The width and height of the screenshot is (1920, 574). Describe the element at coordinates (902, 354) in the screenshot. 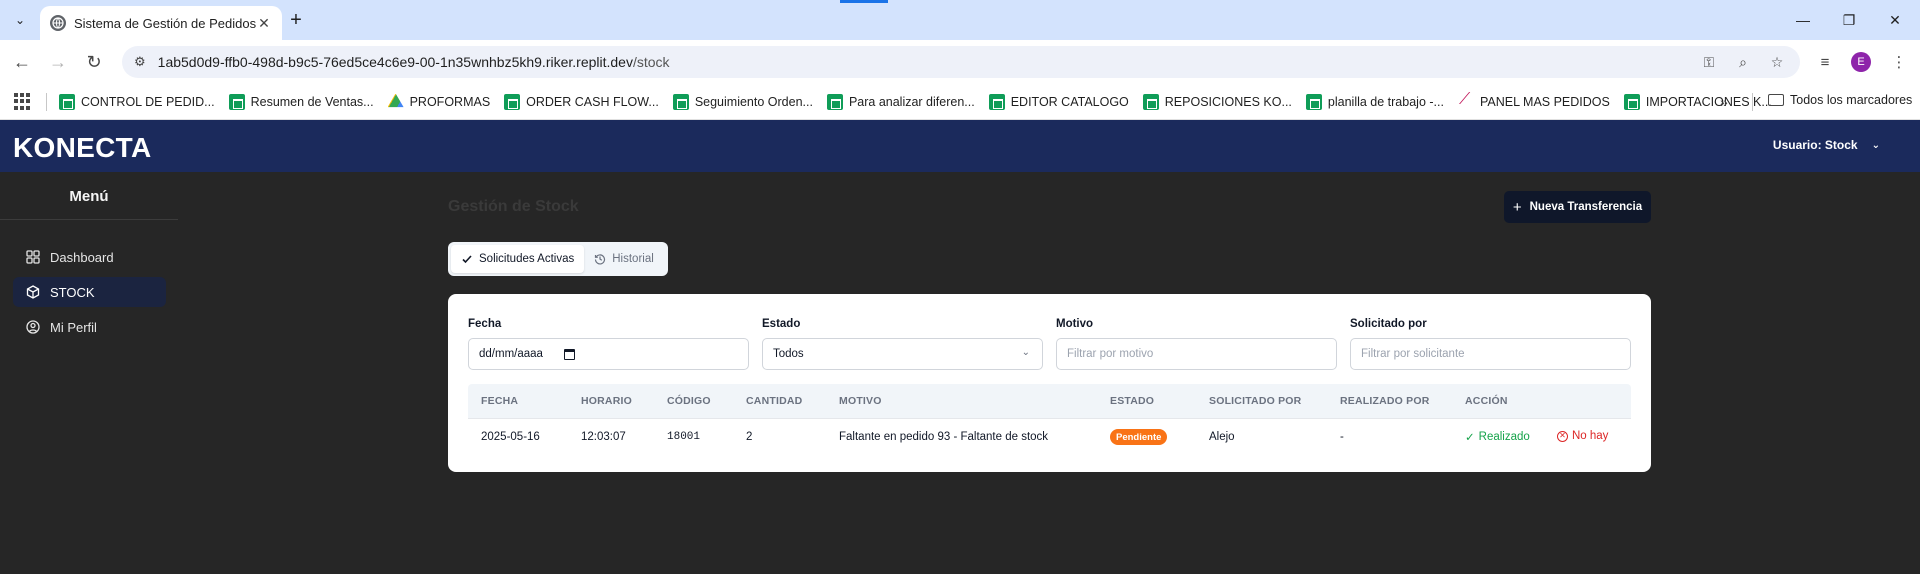

I see `status-select: Todos ⌄` at that location.